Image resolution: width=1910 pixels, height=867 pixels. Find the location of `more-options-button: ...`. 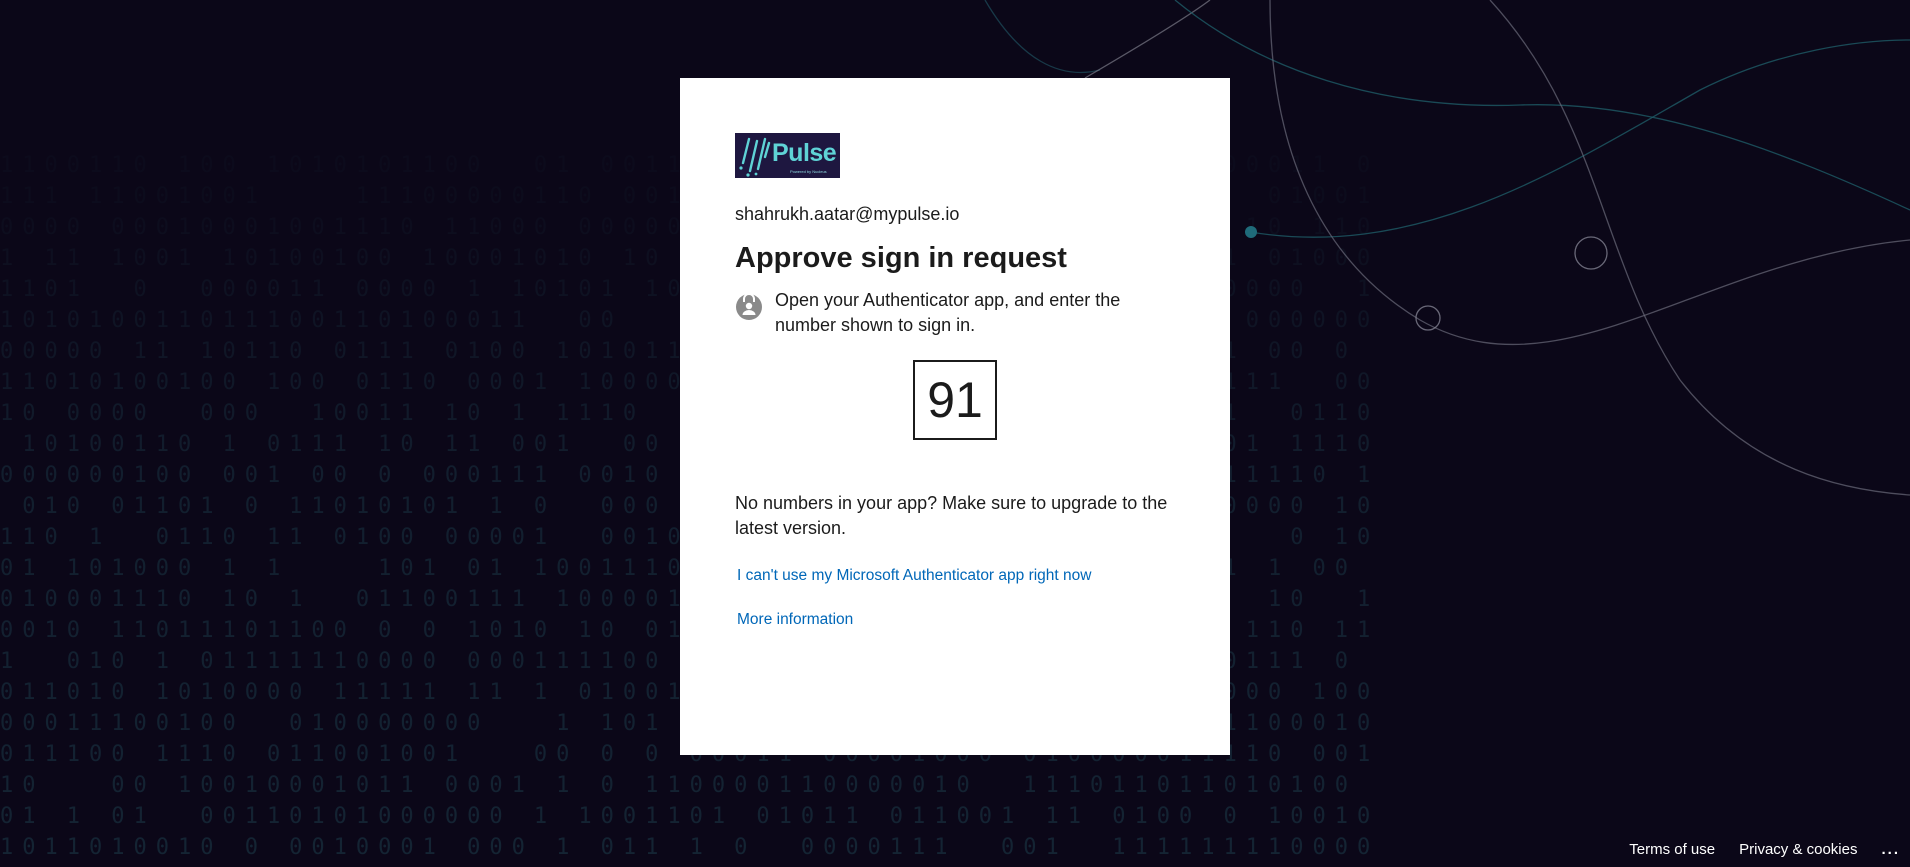

more-options-button: ... is located at coordinates (1890, 849).